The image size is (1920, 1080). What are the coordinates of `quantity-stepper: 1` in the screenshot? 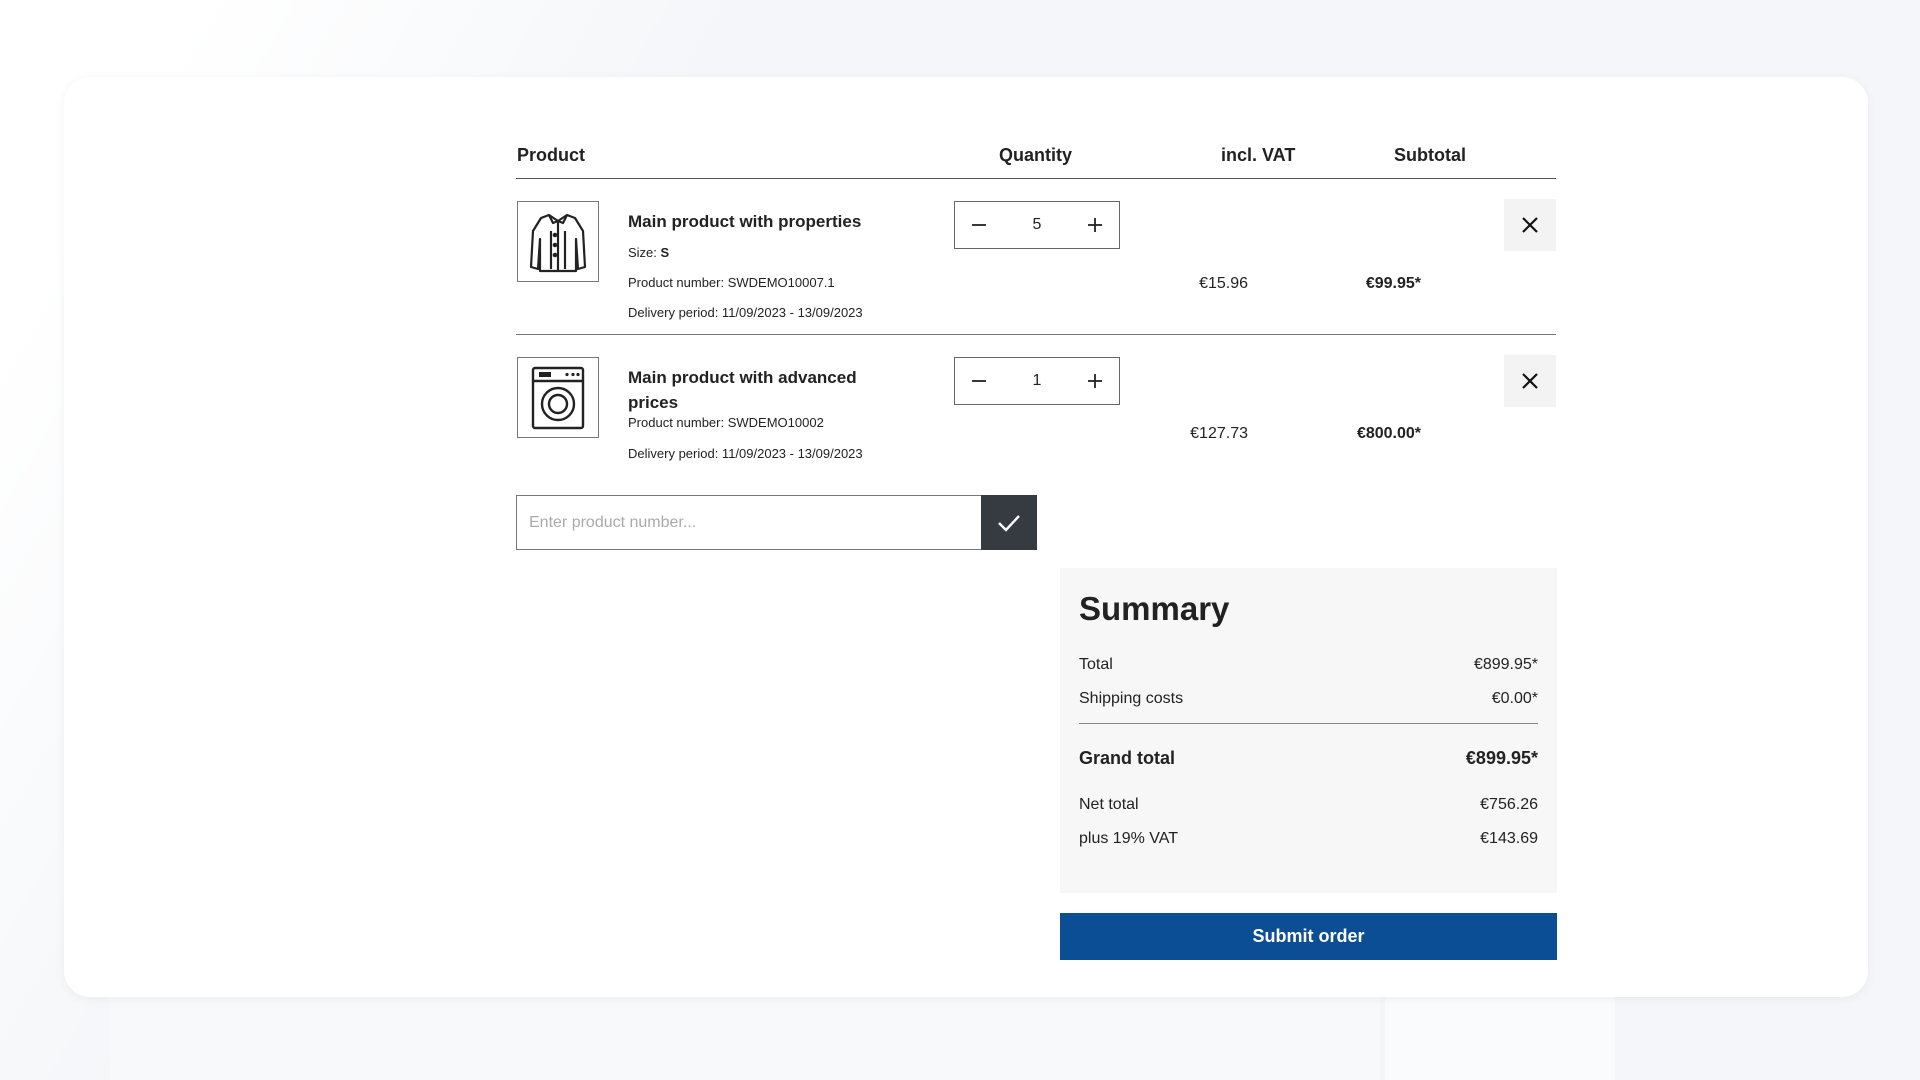 It's located at (1037, 381).